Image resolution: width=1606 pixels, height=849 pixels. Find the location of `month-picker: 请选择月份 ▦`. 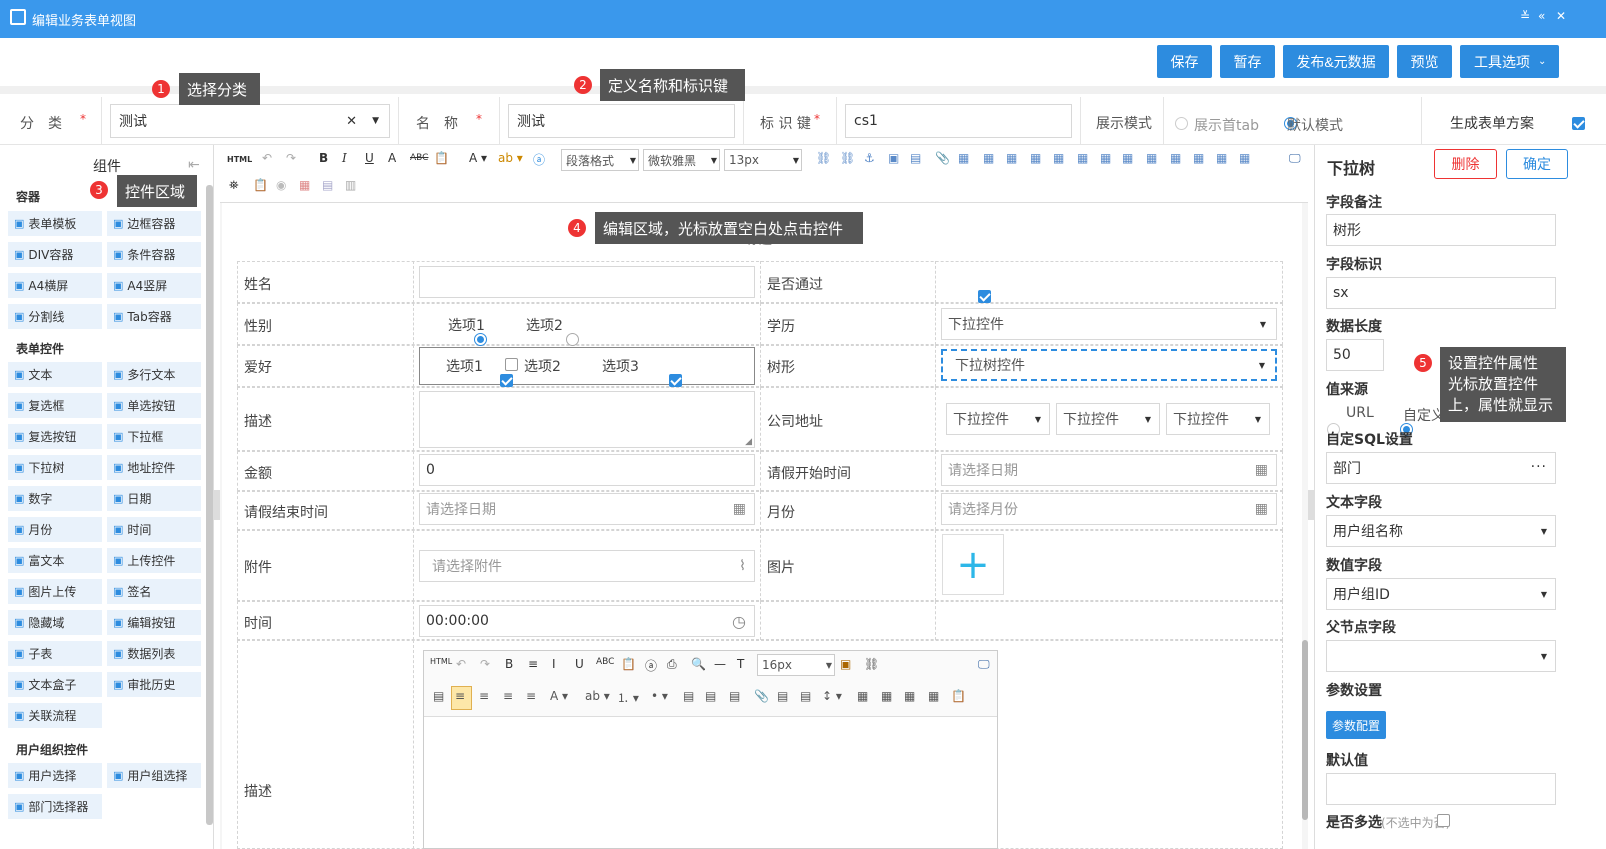

month-picker: 请选择月份 ▦ is located at coordinates (1109, 509).